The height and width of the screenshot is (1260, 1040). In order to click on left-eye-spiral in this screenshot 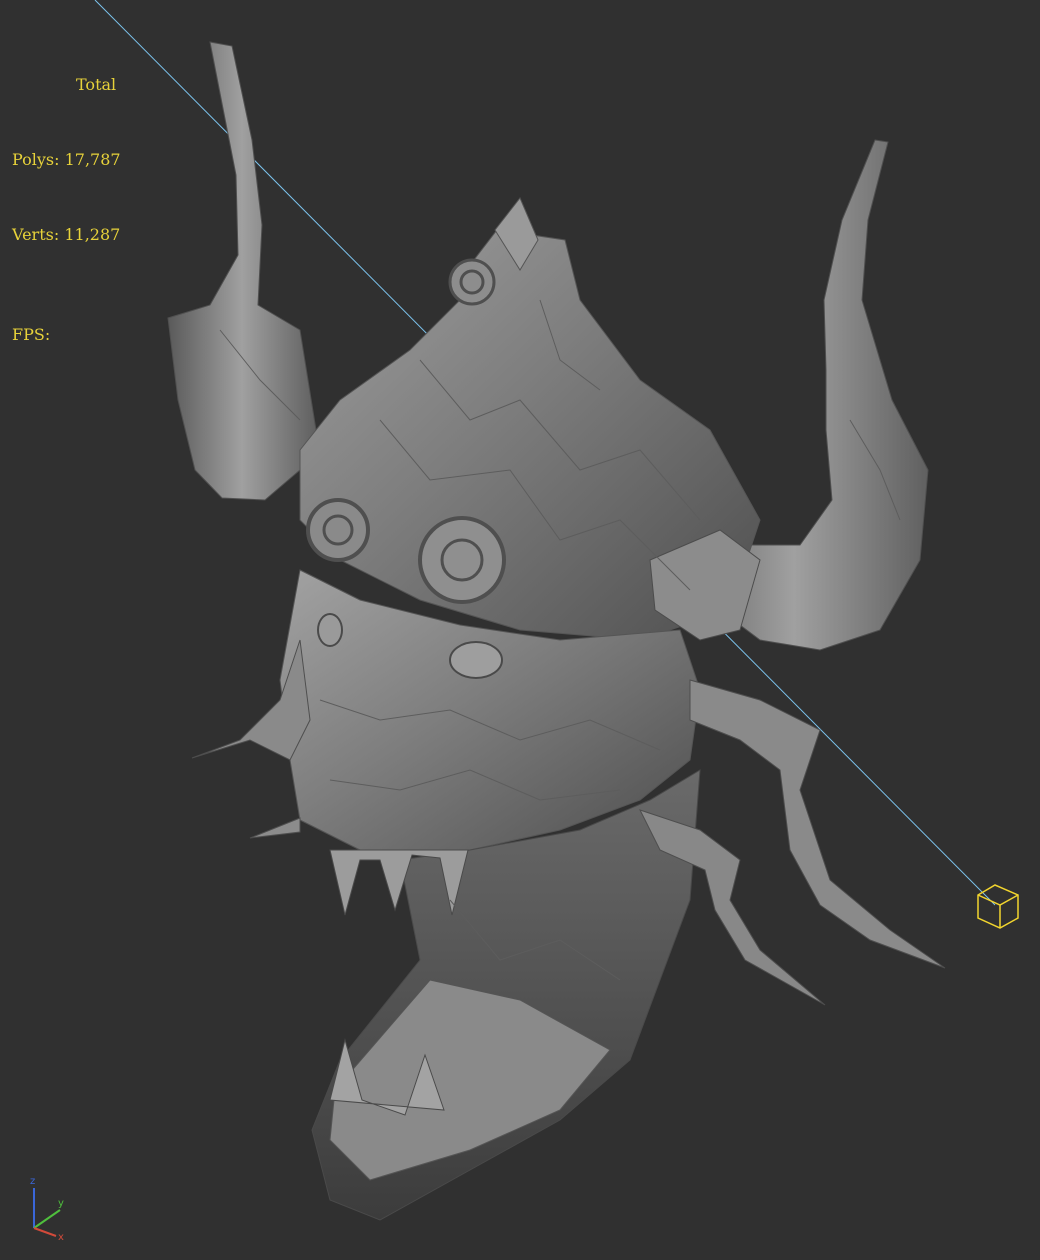, I will do `click(338, 530)`.